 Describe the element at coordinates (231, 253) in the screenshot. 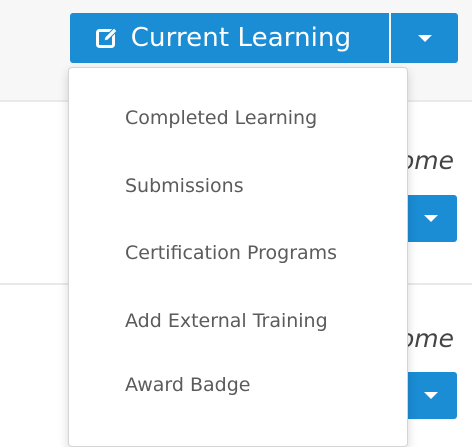

I see `menu-item-certification-programs: Certification Programs` at that location.